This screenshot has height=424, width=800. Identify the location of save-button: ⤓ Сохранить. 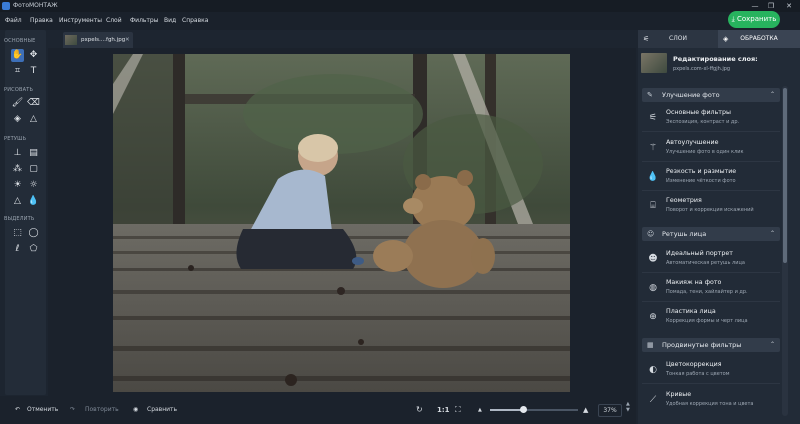
(754, 19).